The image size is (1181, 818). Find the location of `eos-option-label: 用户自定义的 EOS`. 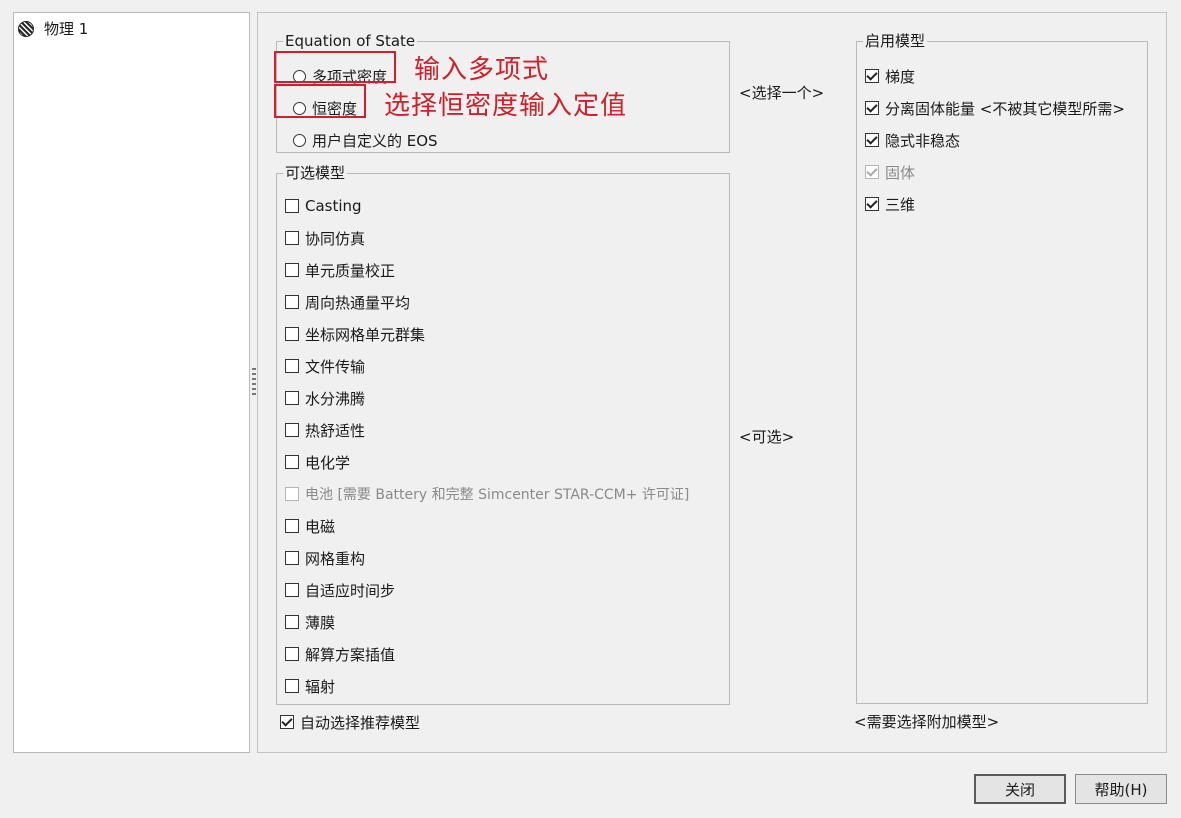

eos-option-label: 用户自定义的 EOS is located at coordinates (375, 140).